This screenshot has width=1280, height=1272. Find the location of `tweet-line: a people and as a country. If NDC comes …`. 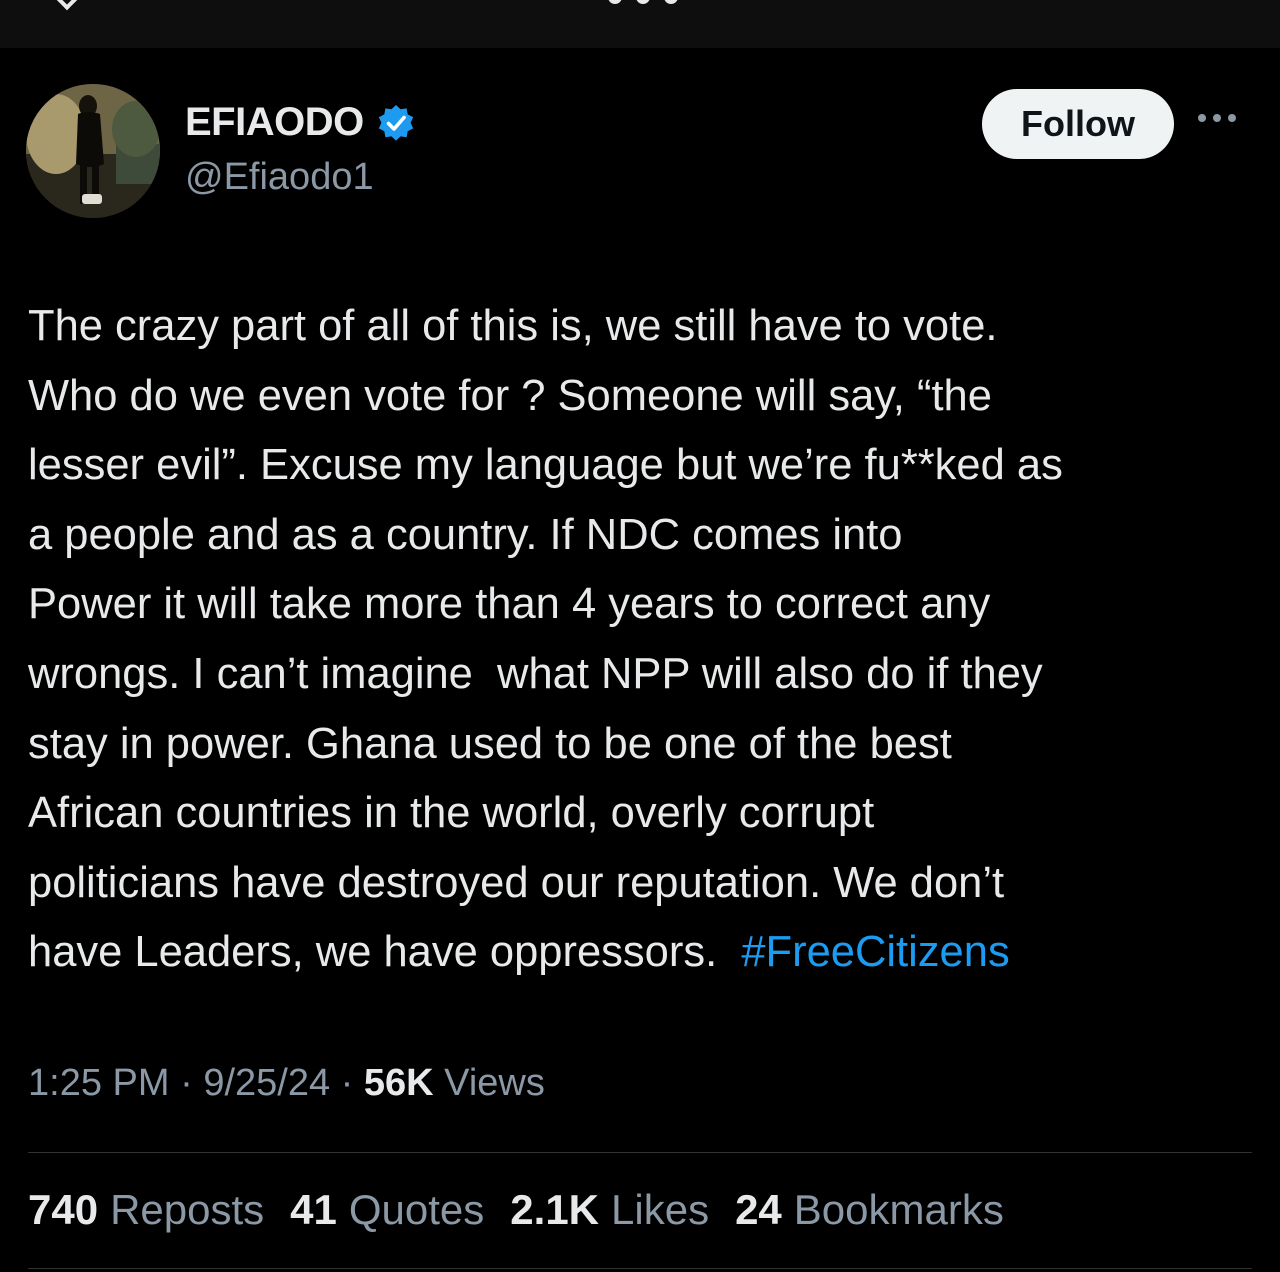

tweet-line: a people and as a country. If NDC comes … is located at coordinates (465, 534).